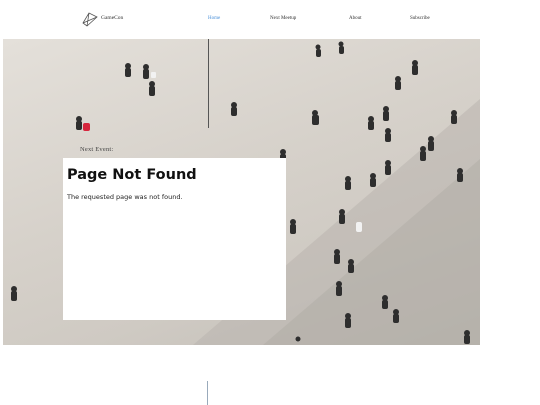  I want to click on next-event-label: Next Event:, so click(97, 149).